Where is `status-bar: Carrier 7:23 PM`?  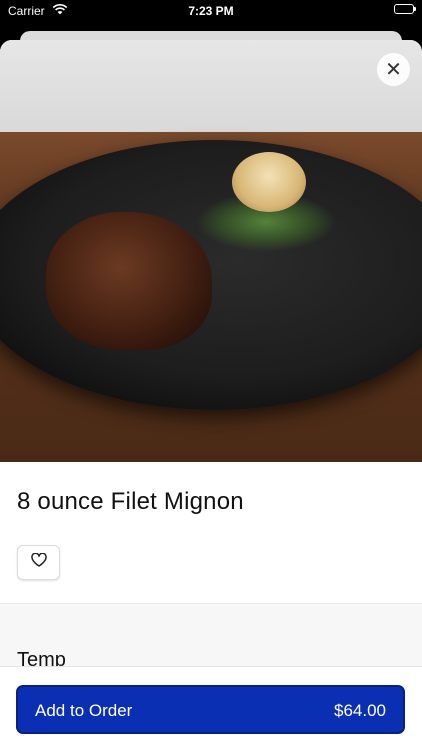
status-bar: Carrier 7:23 PM is located at coordinates (211, 11).